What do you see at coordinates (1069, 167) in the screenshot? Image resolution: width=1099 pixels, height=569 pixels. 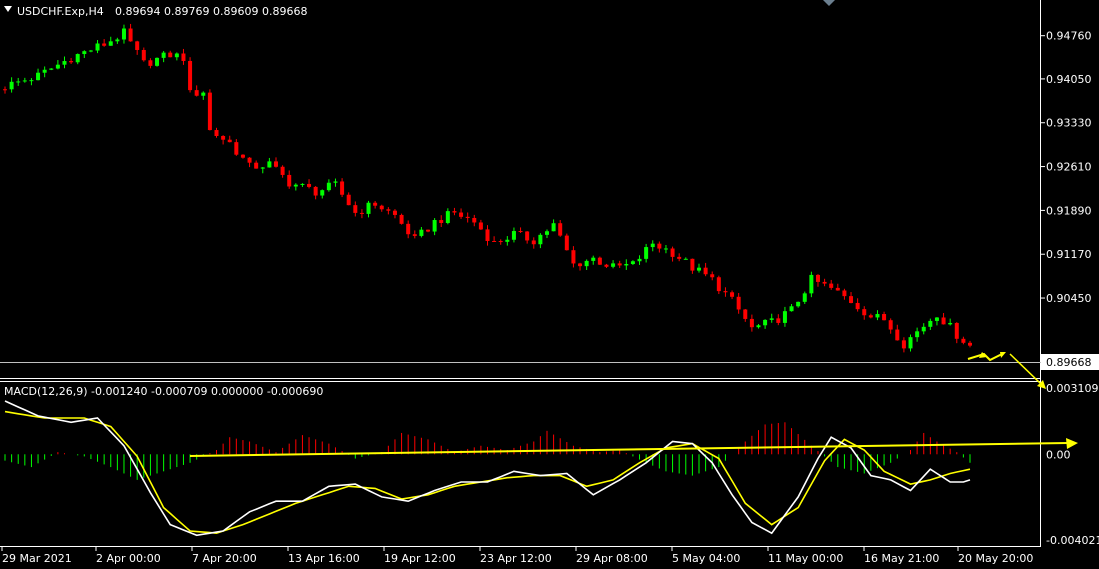 I see `price-tick-label: 0.92610` at bounding box center [1069, 167].